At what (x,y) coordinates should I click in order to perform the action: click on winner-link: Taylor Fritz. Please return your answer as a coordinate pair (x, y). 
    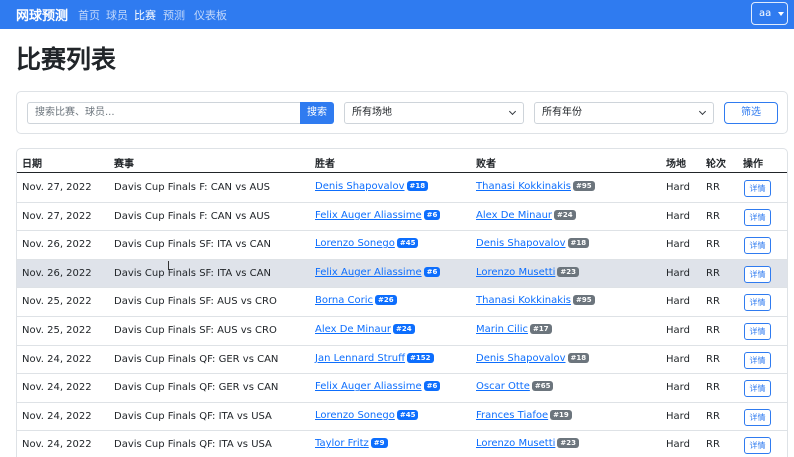
    Looking at the image, I should click on (342, 443).